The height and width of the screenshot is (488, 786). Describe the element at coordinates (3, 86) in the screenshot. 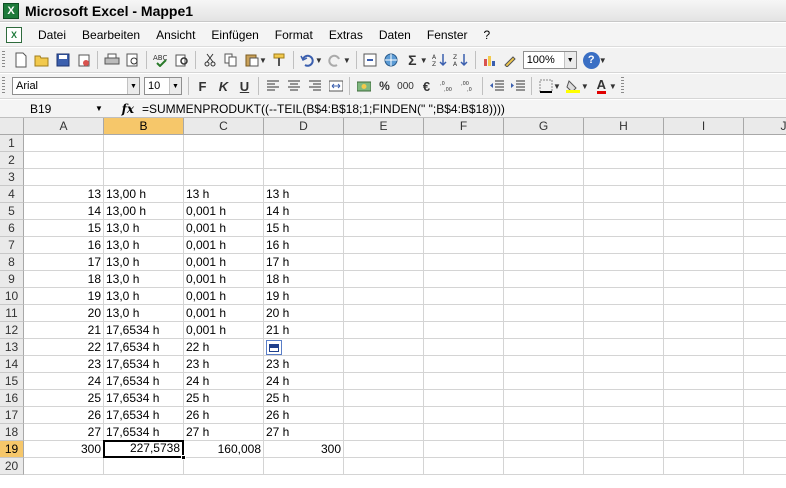

I see `toolbar-grip` at that location.